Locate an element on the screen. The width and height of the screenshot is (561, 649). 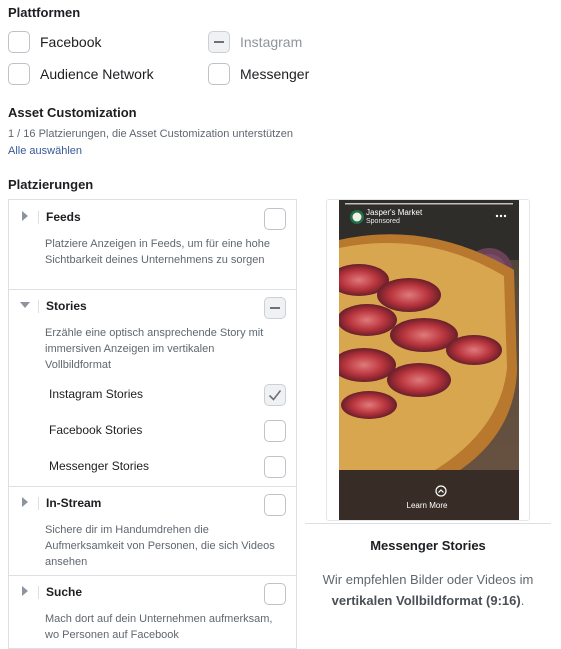
facebook-checkbox is located at coordinates (19, 42).